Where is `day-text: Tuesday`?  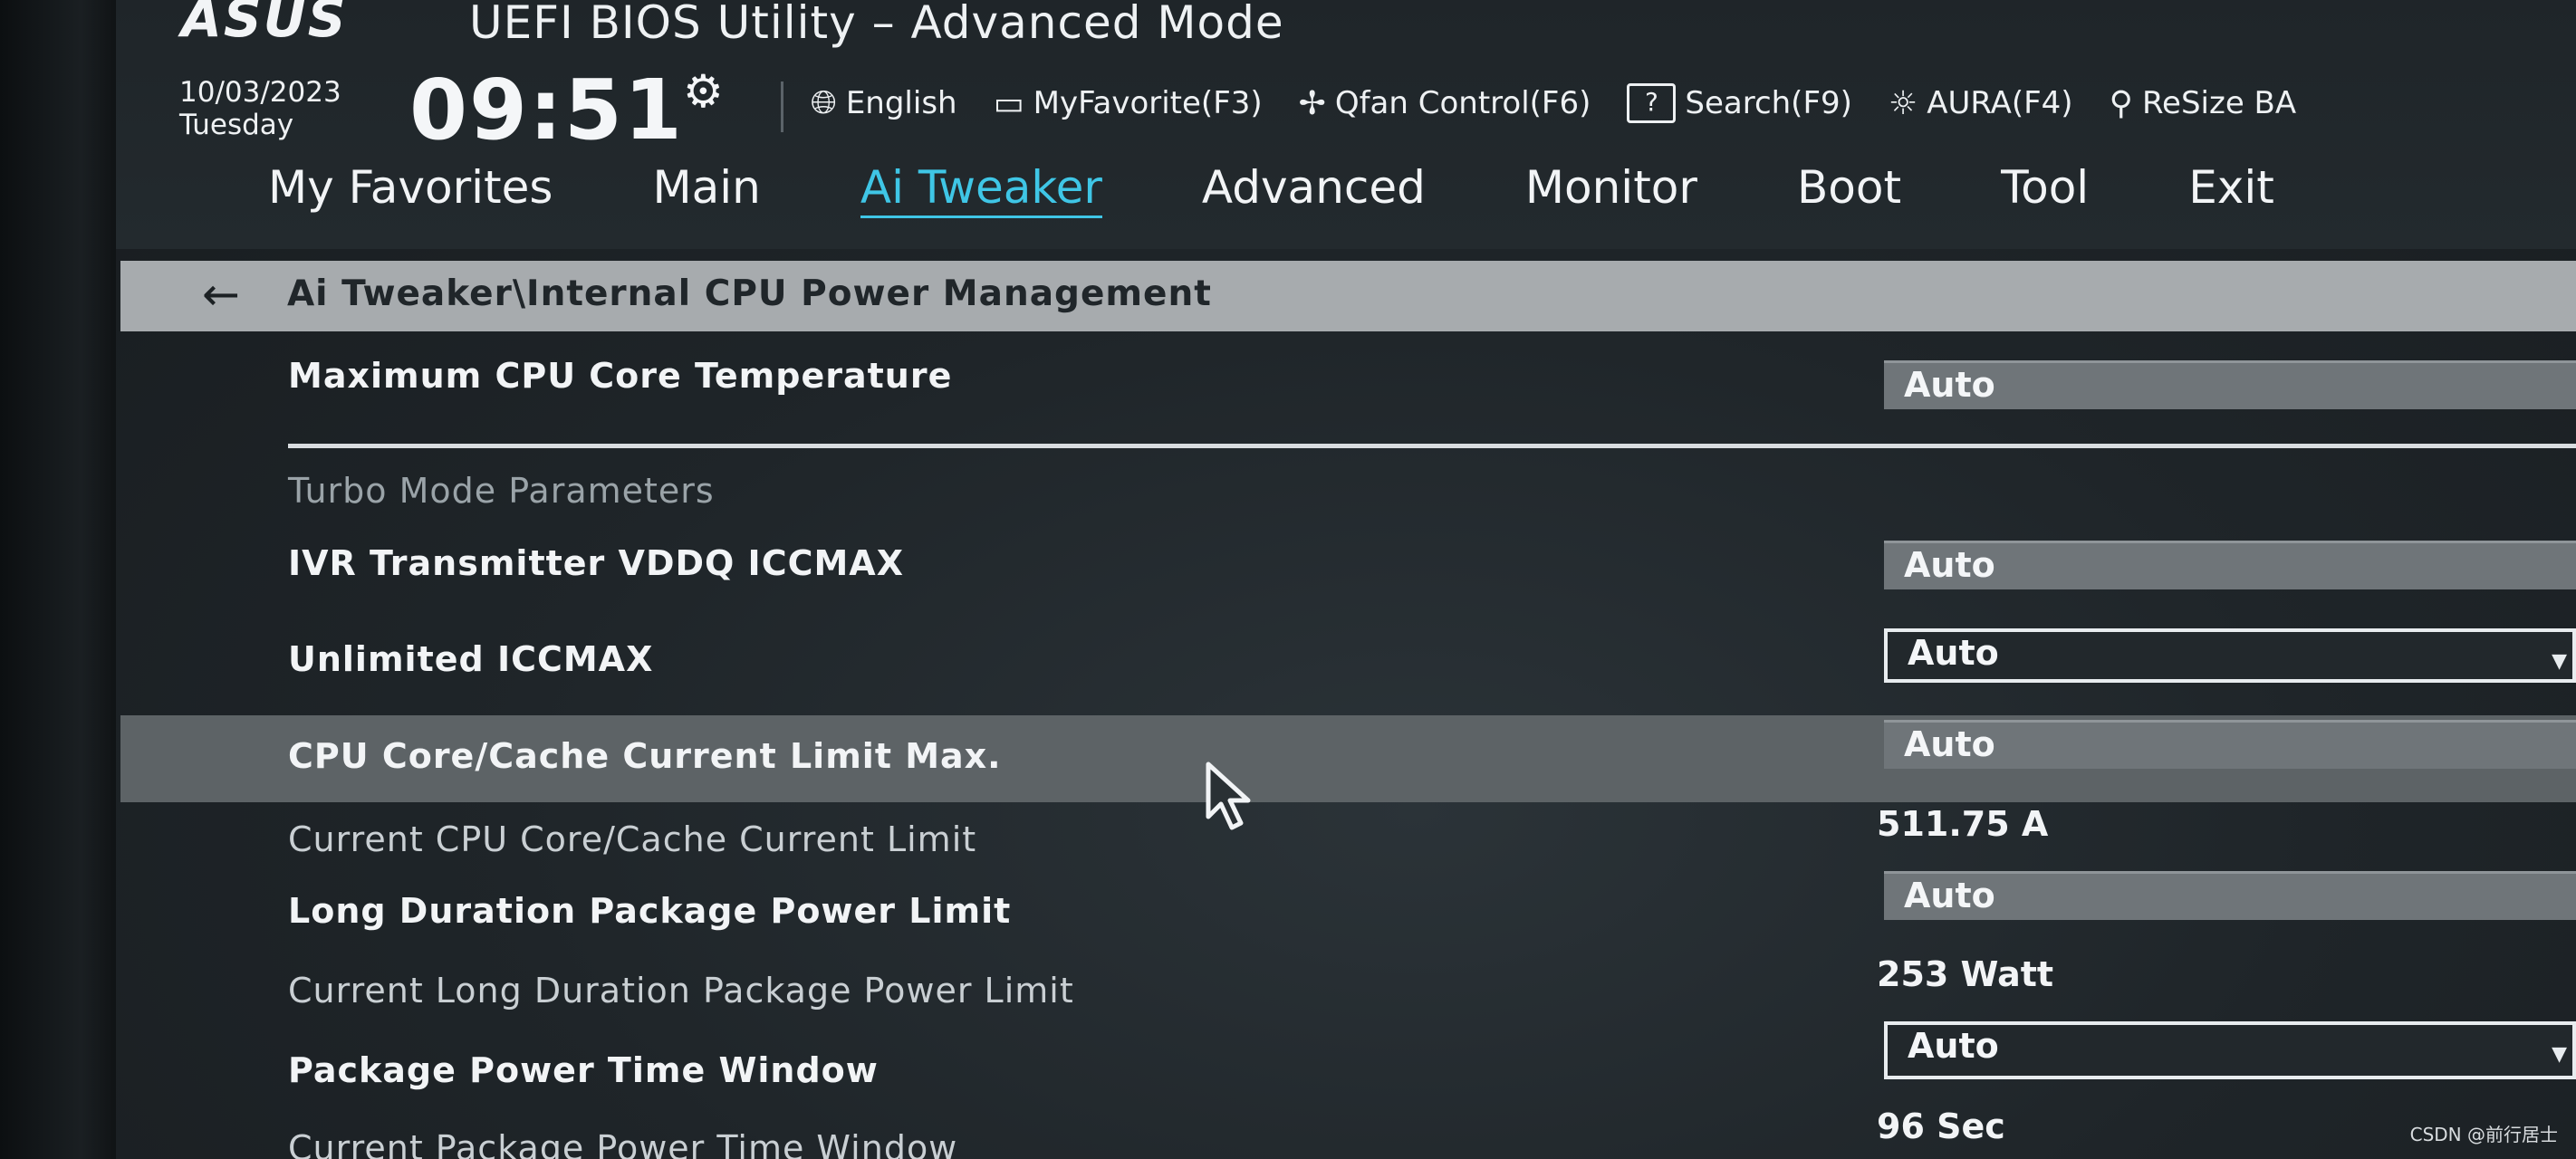
day-text: Tuesday is located at coordinates (236, 125).